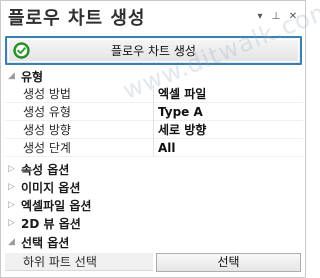  I want to click on prop-value: 세로 방향, so click(228, 130).